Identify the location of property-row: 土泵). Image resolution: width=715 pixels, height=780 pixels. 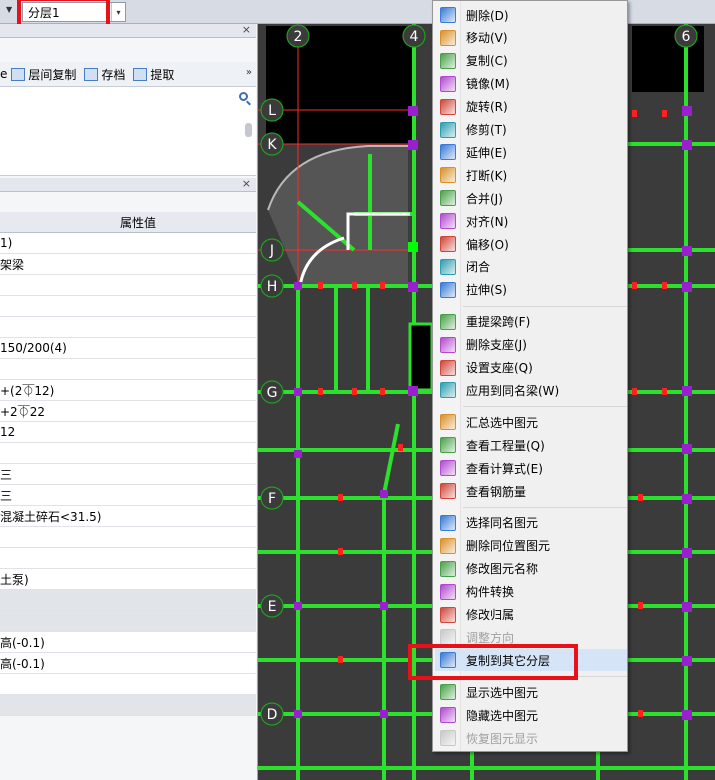
(128, 579).